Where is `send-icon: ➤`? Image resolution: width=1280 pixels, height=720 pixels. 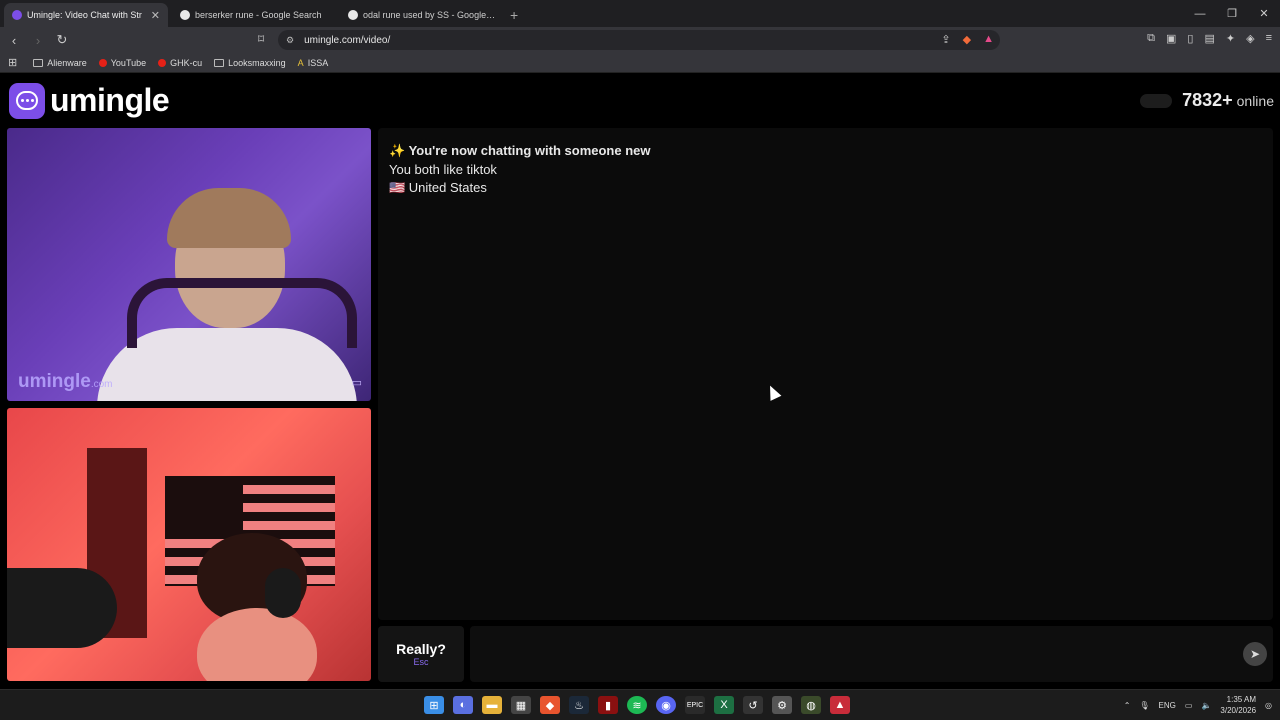
send-icon: ➤ is located at coordinates (1255, 654).